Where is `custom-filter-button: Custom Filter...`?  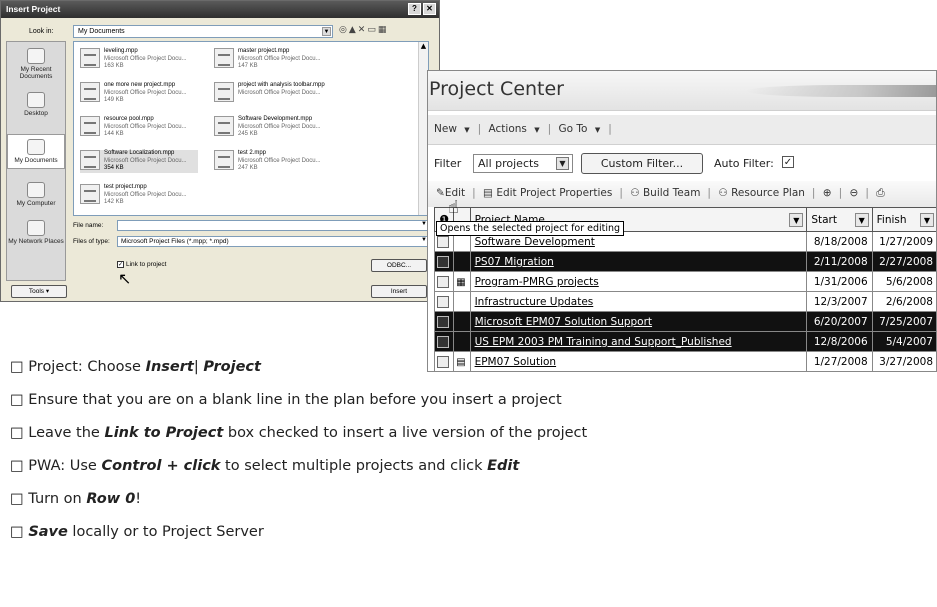 custom-filter-button: Custom Filter... is located at coordinates (642, 163).